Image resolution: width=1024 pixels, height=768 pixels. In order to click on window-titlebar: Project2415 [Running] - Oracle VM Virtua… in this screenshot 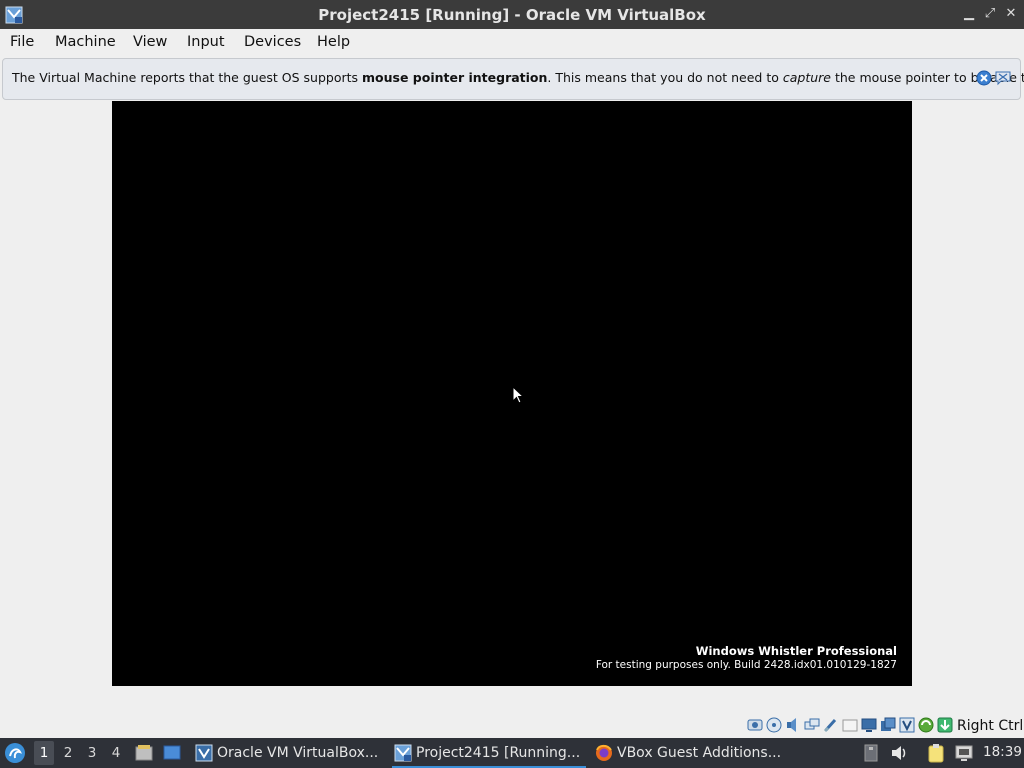, I will do `click(512, 14)`.